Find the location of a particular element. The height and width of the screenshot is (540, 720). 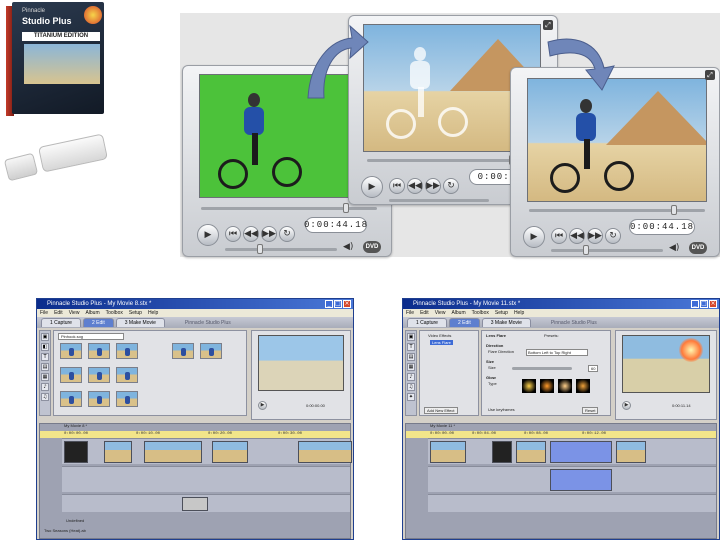

reset-button: Reset is located at coordinates (590, 410).